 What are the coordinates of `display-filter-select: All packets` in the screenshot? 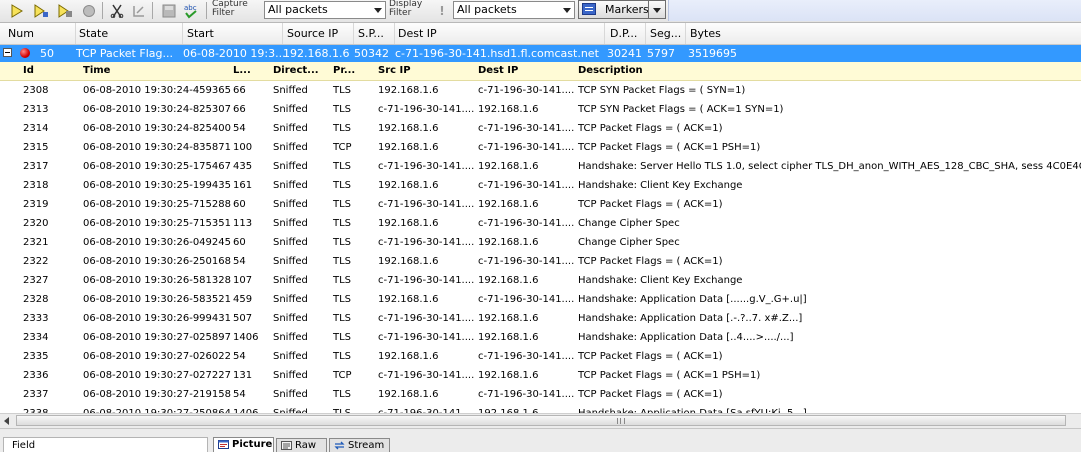 It's located at (514, 10).